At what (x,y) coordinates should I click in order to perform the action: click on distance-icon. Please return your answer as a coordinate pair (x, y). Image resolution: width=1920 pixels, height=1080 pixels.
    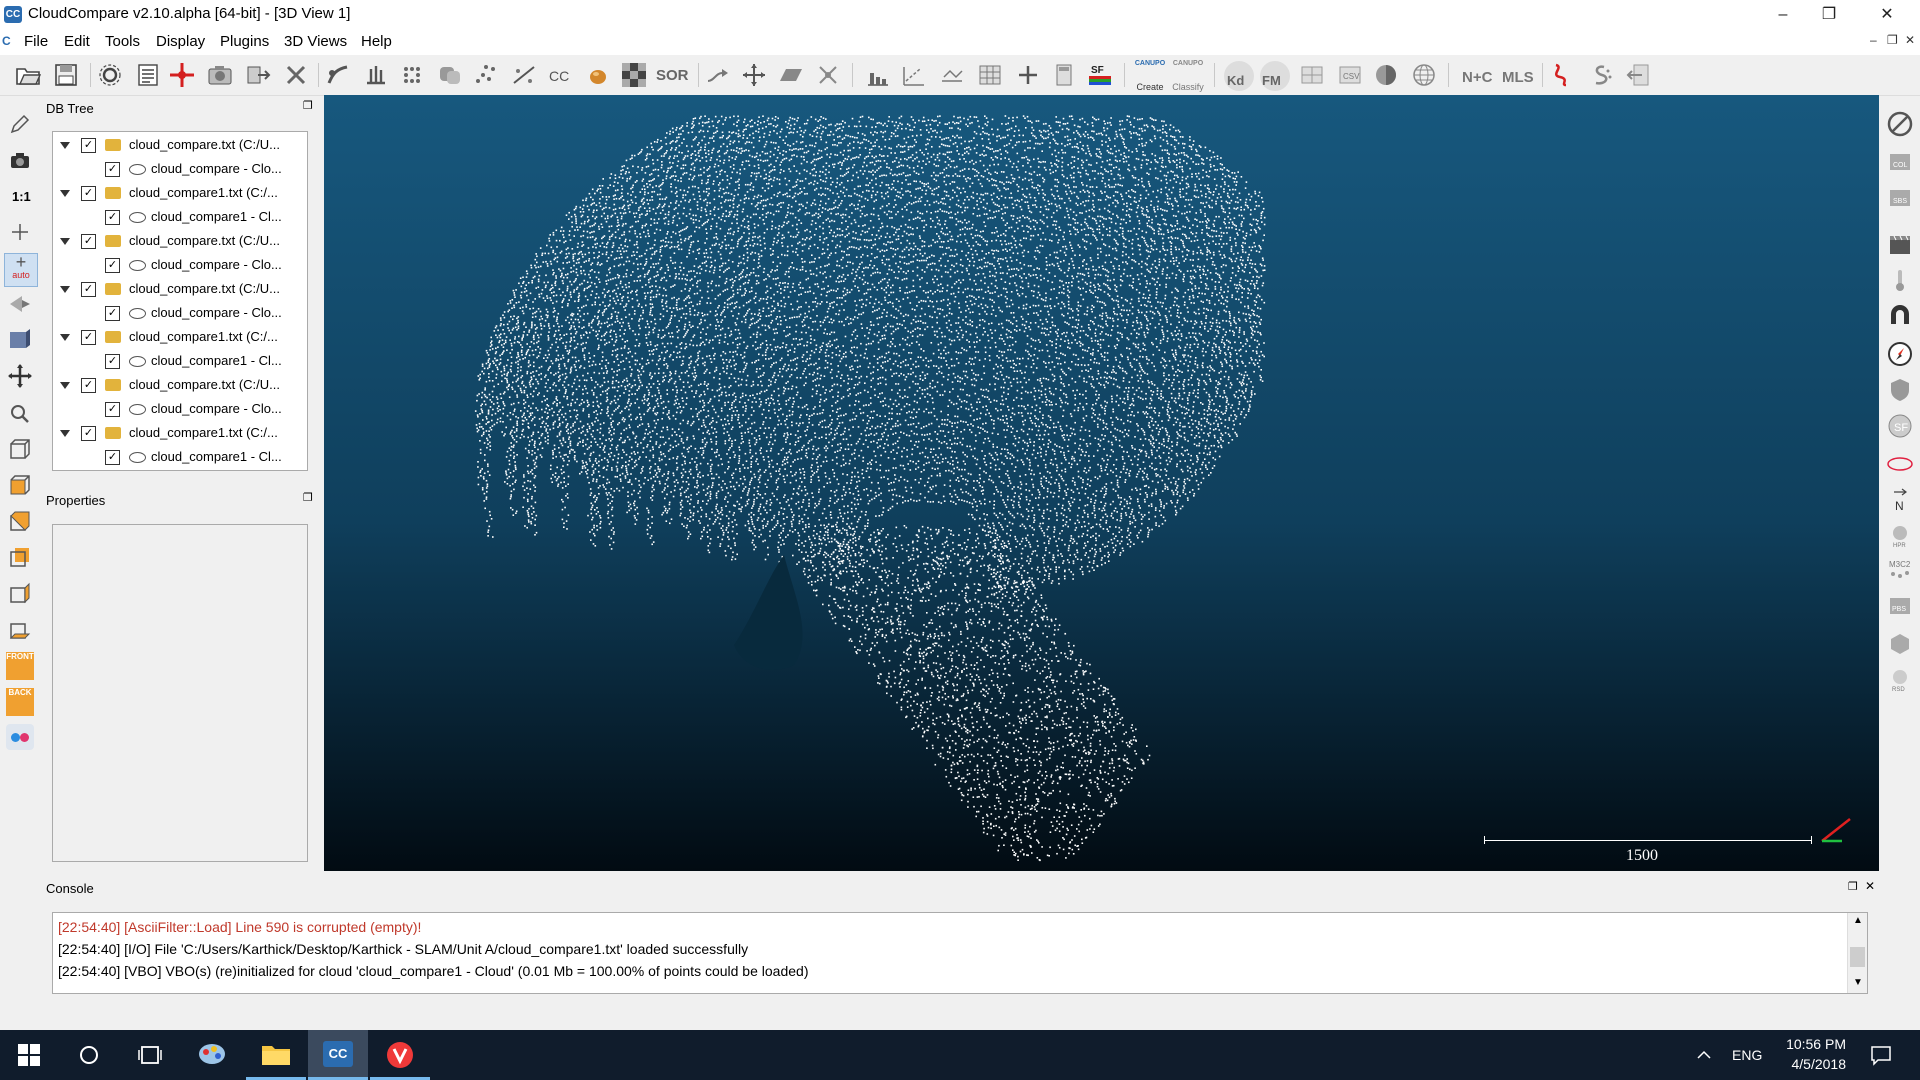
    Looking at the image, I should click on (914, 75).